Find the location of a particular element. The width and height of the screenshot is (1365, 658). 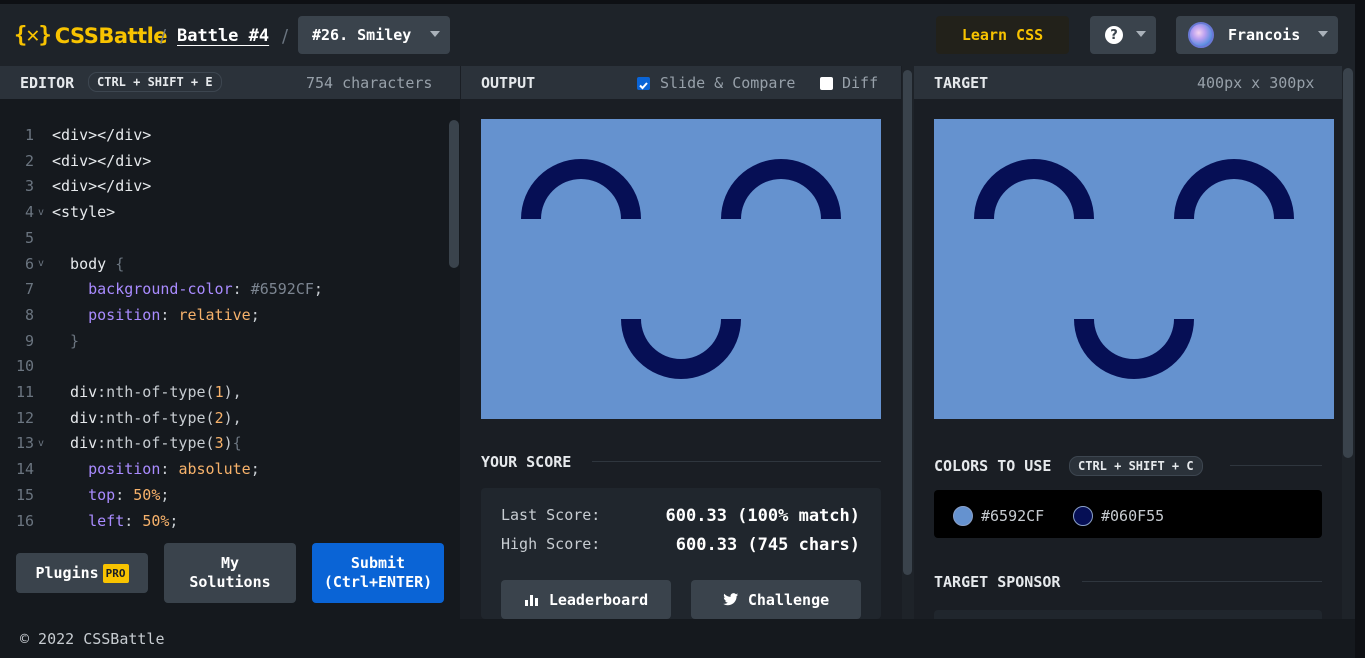

character-count: 754 characters is located at coordinates (369, 83).